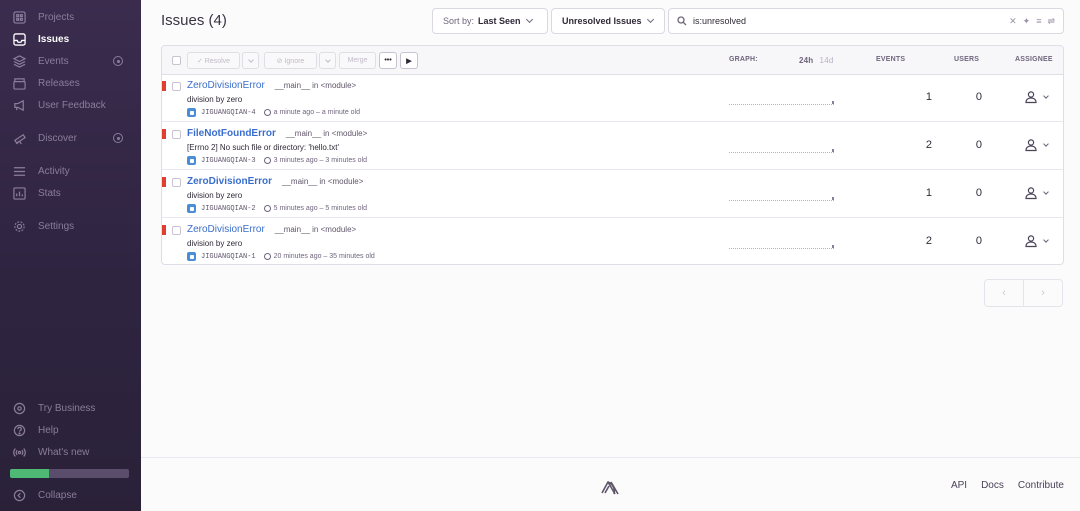  I want to click on onboarding-progress-bar, so click(69, 473).